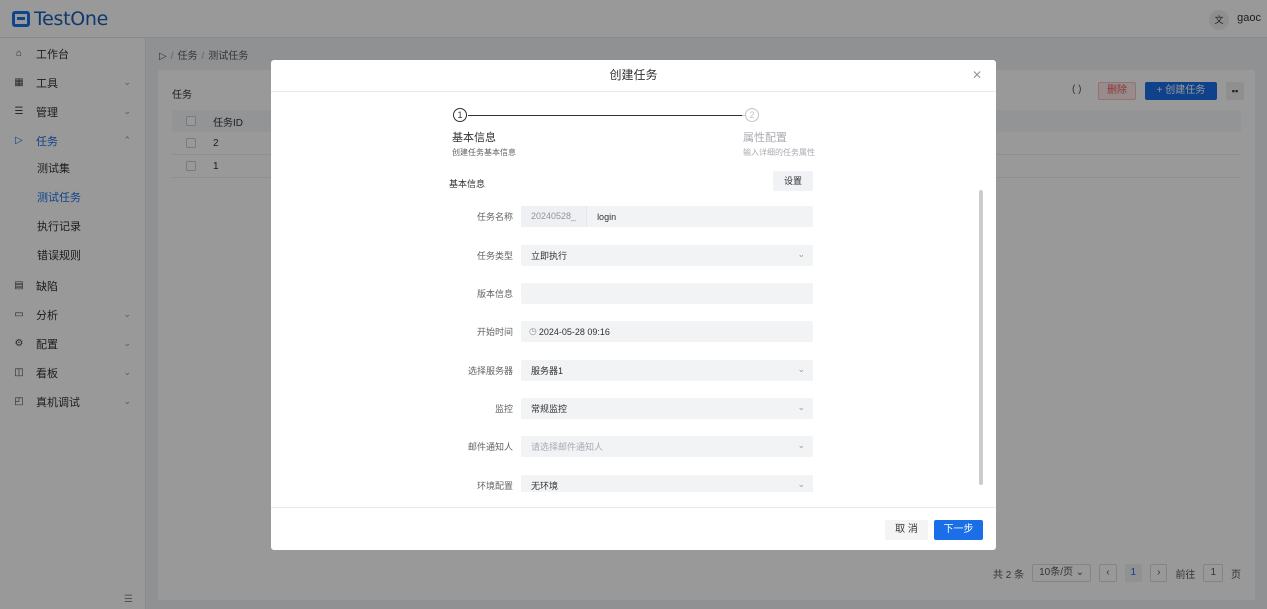 The image size is (1267, 609). Describe the element at coordinates (607, 216) in the screenshot. I see `task-name-value: login` at that location.